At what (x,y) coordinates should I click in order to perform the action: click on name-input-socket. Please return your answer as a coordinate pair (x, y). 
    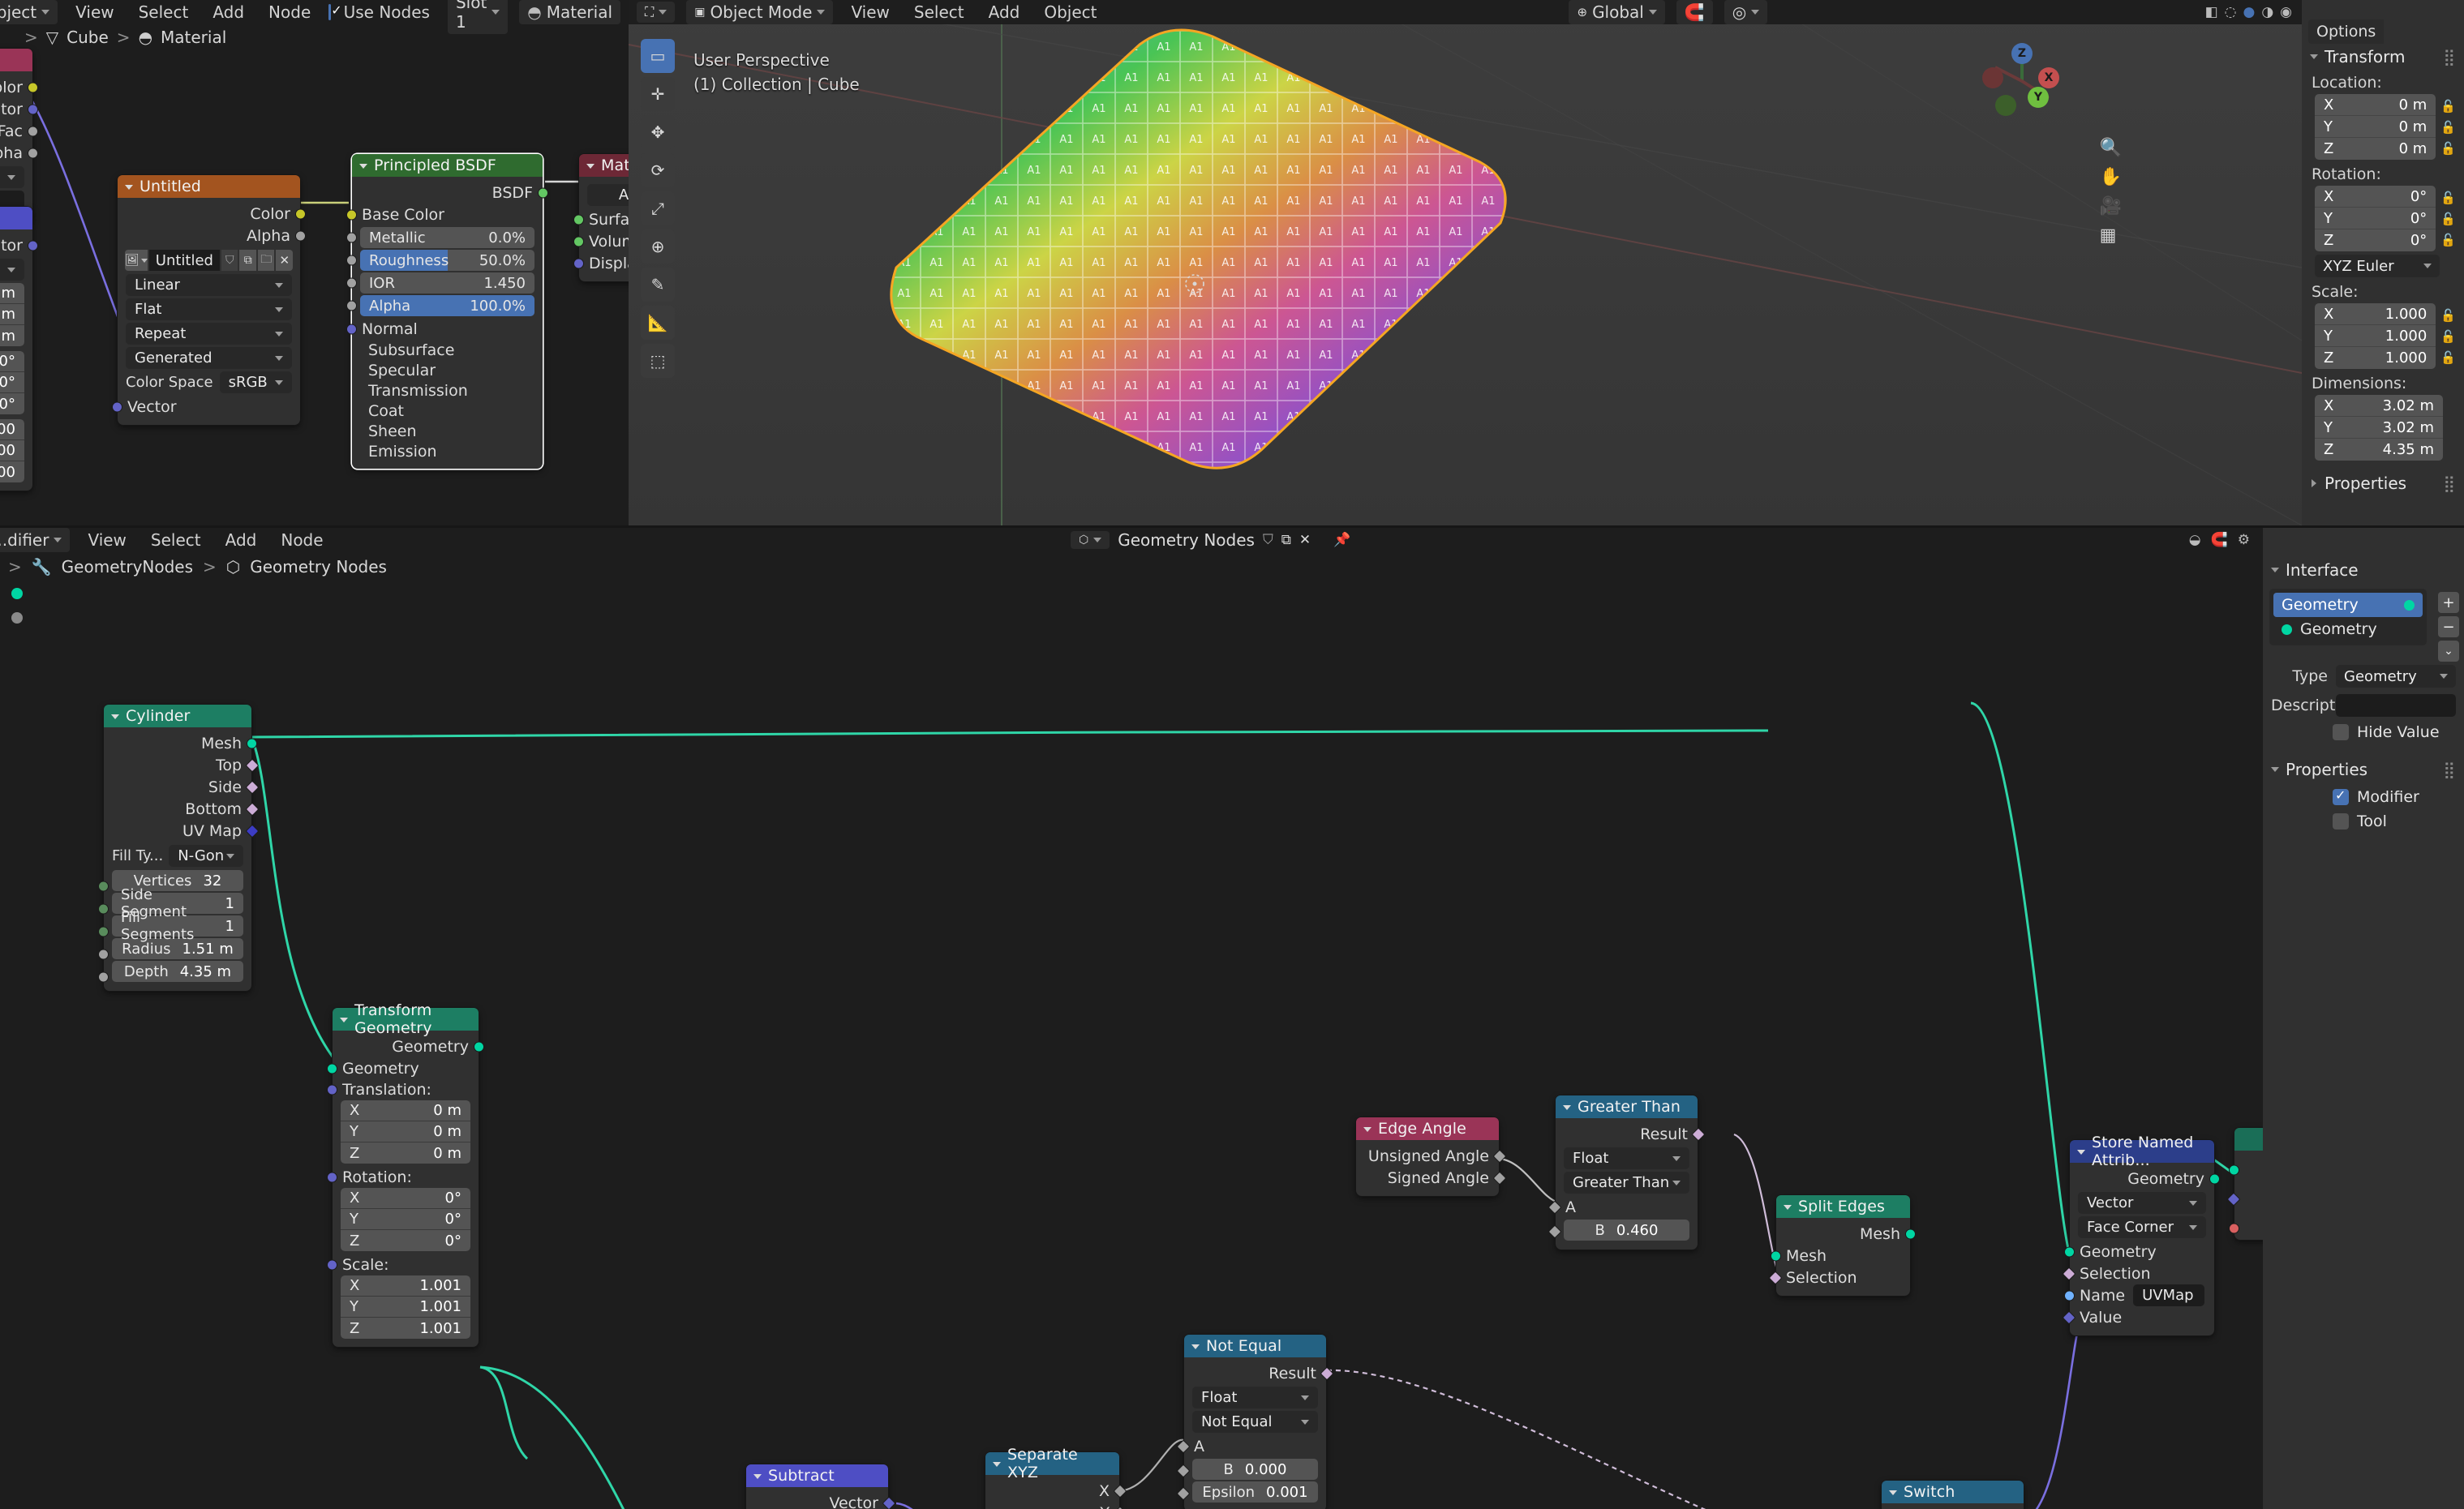
    Looking at the image, I should click on (2069, 1296).